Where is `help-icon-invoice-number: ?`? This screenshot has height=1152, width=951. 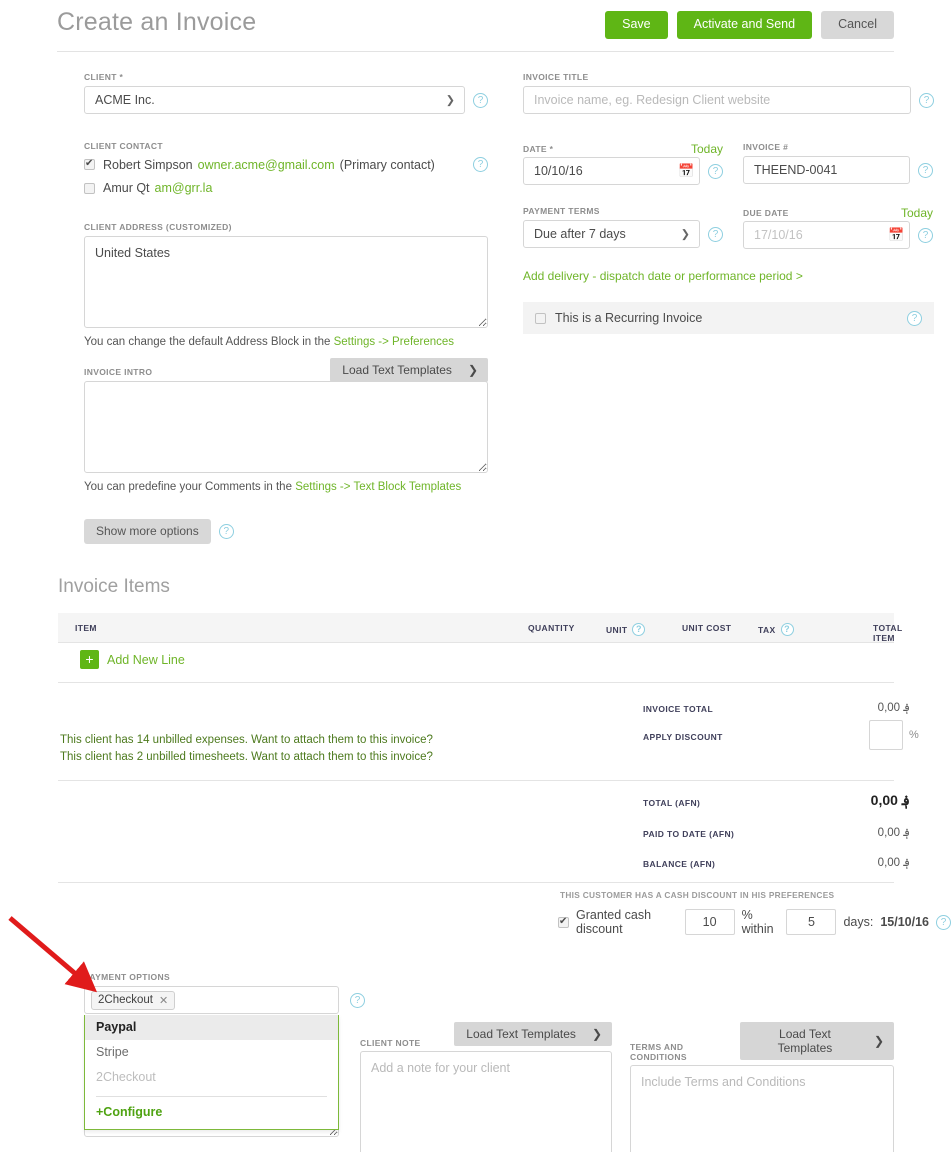
help-icon-invoice-number: ? is located at coordinates (925, 170).